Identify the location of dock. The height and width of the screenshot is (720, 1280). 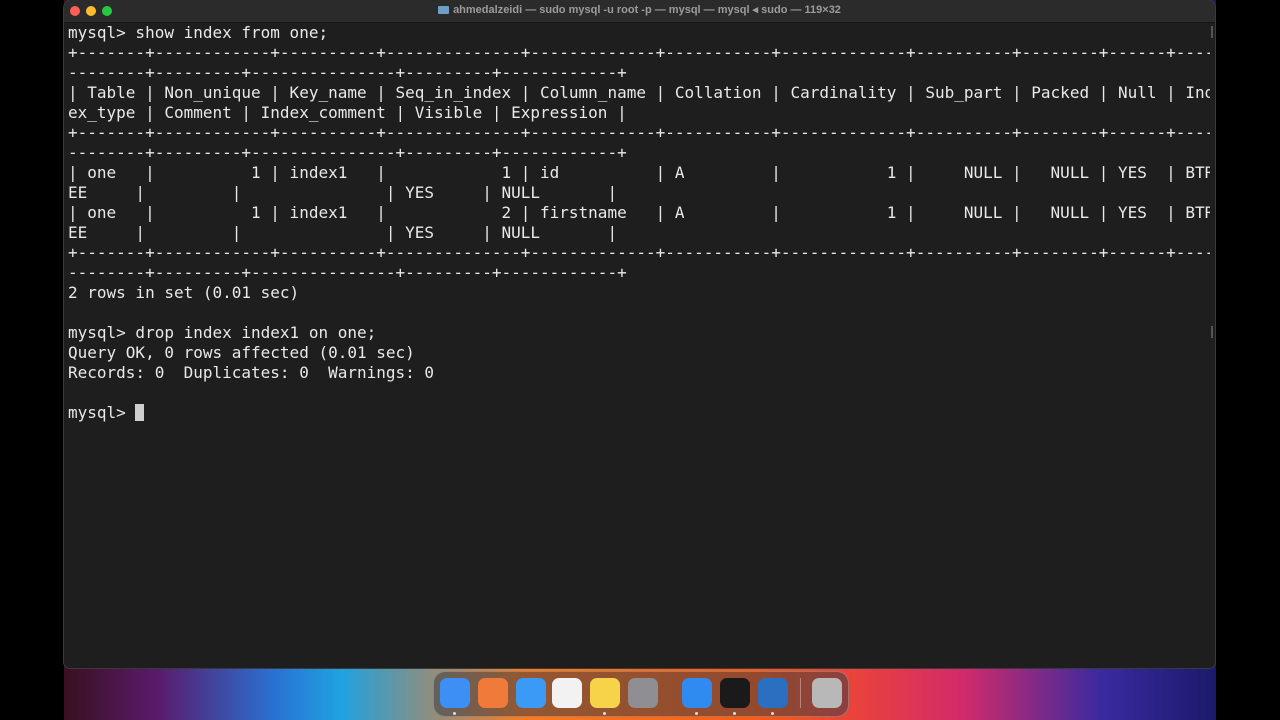
(641, 694).